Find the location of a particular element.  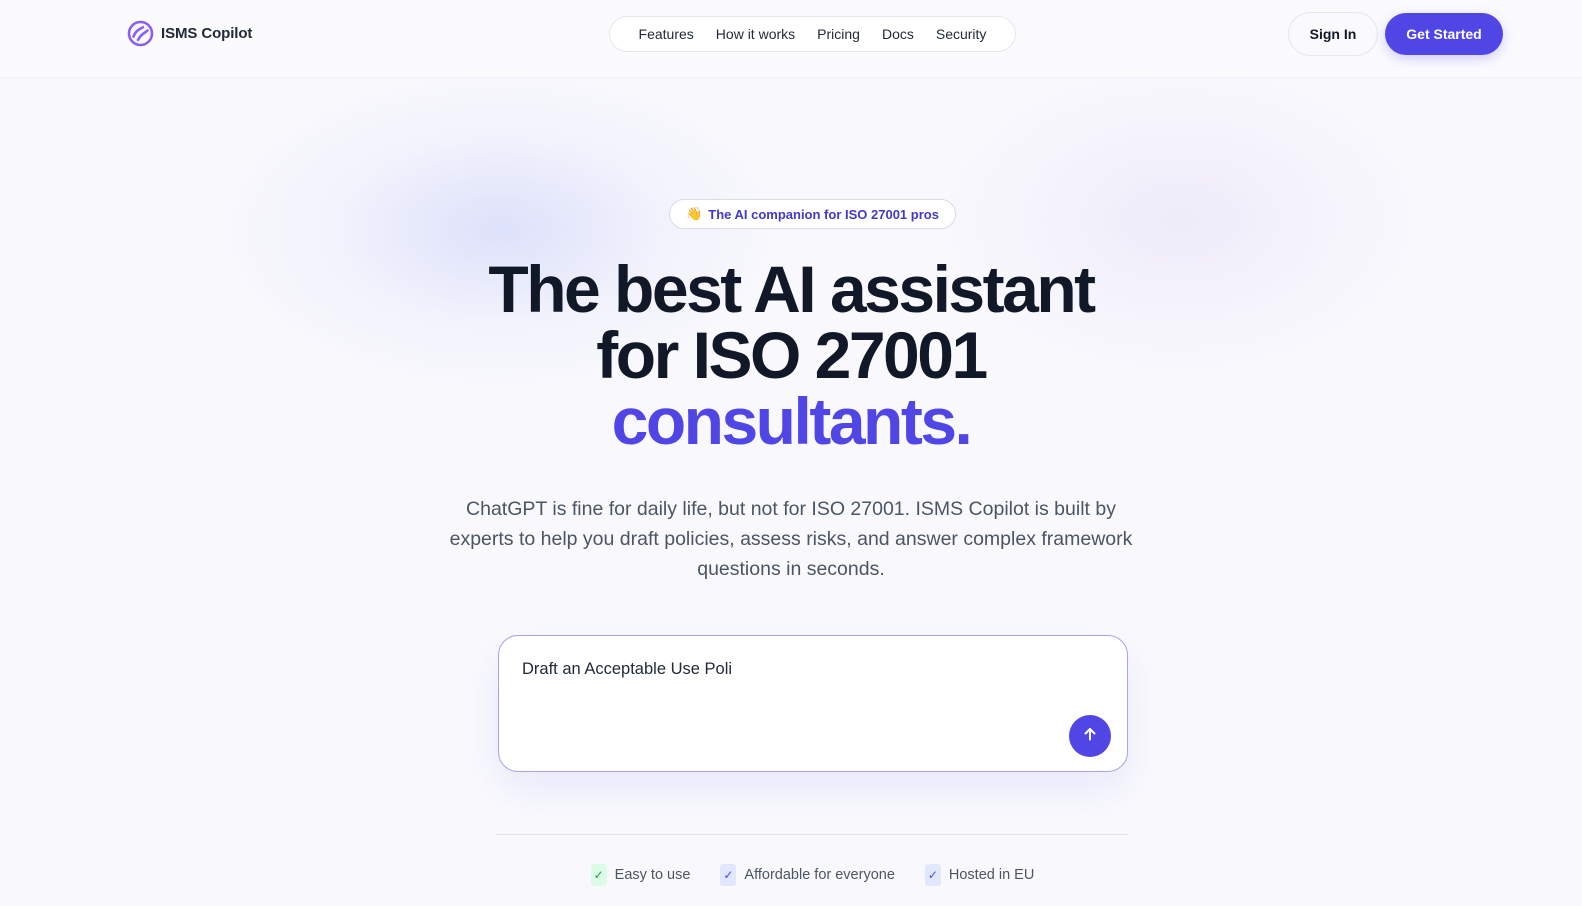

send-button is located at coordinates (1090, 736).